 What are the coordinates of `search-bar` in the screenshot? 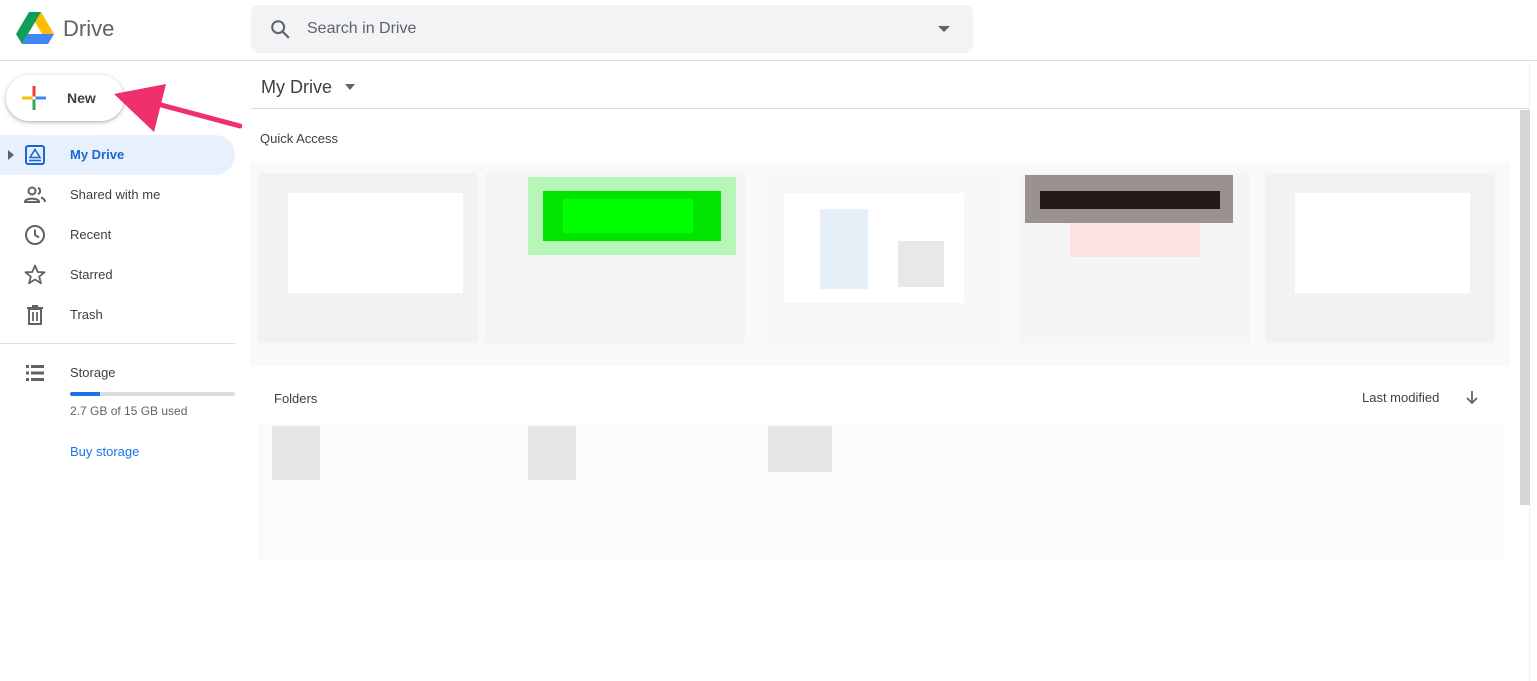 It's located at (612, 29).